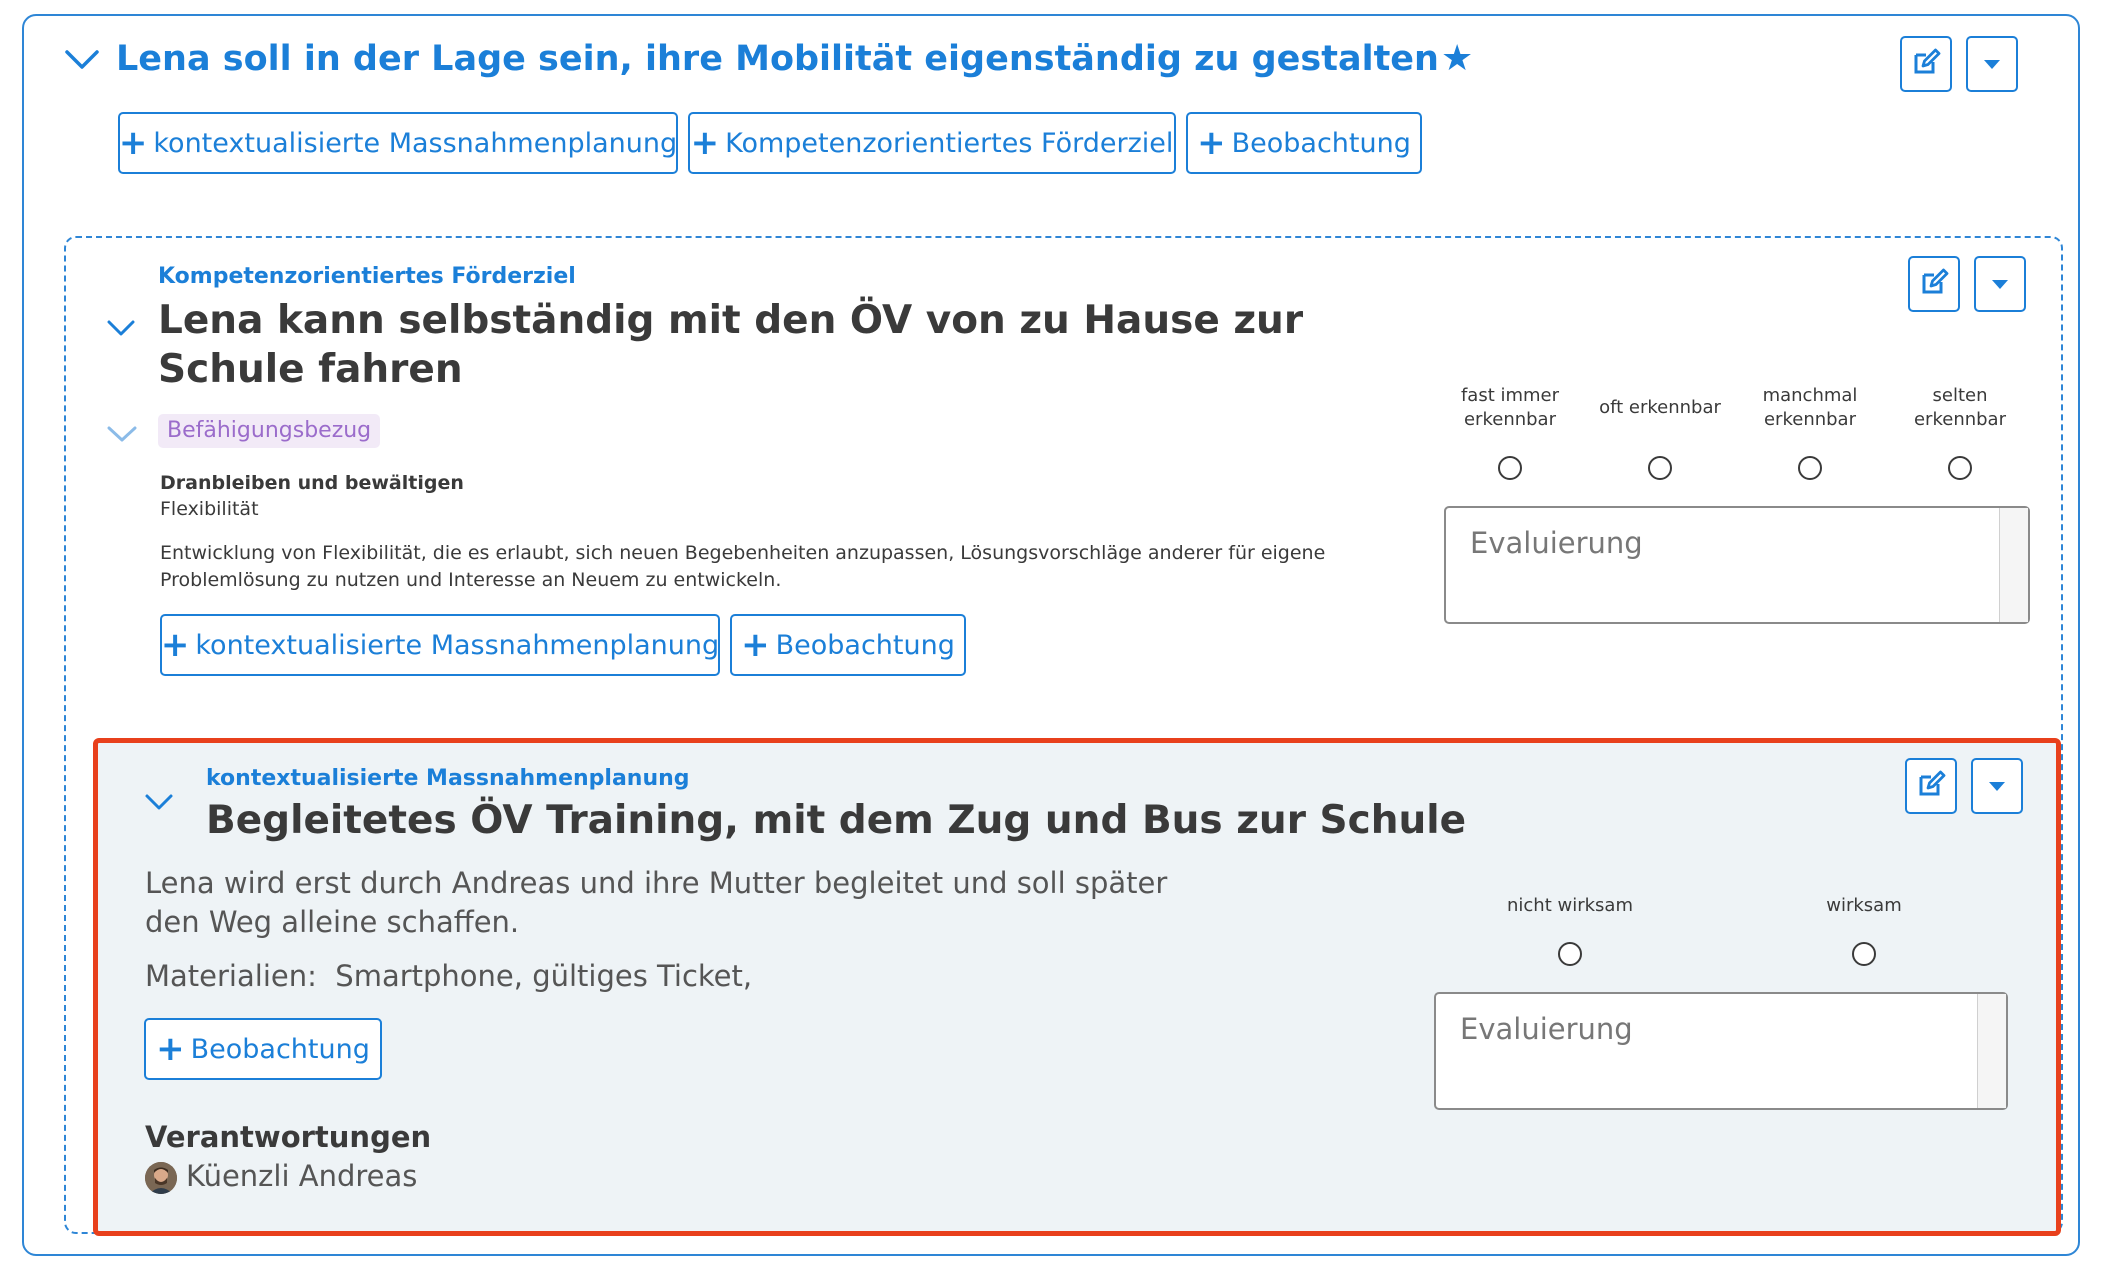  What do you see at coordinates (1721, 1051) in the screenshot?
I see `measure-evaluation-textarea: Evaluierung` at bounding box center [1721, 1051].